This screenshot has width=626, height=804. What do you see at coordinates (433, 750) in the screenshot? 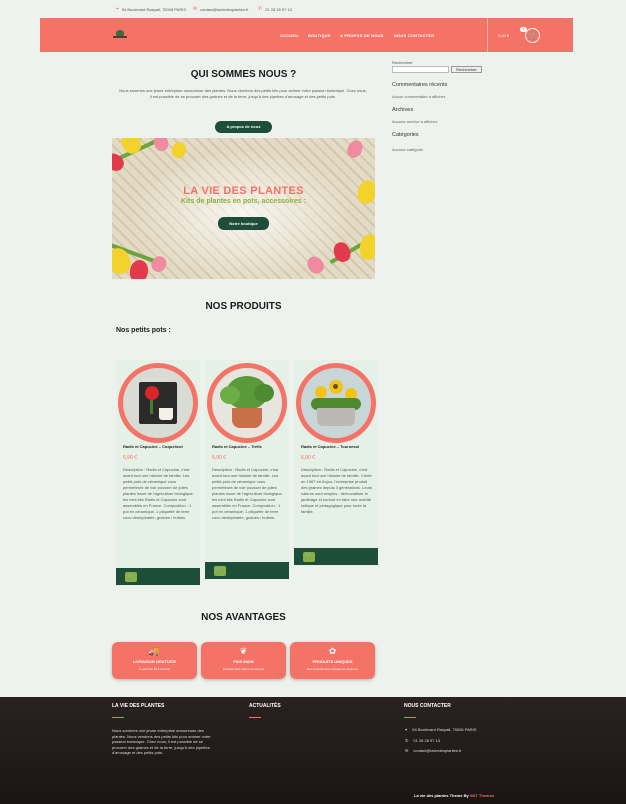
I see `footer-email: ✉ contact@laviedesplantes.fr` at bounding box center [433, 750].